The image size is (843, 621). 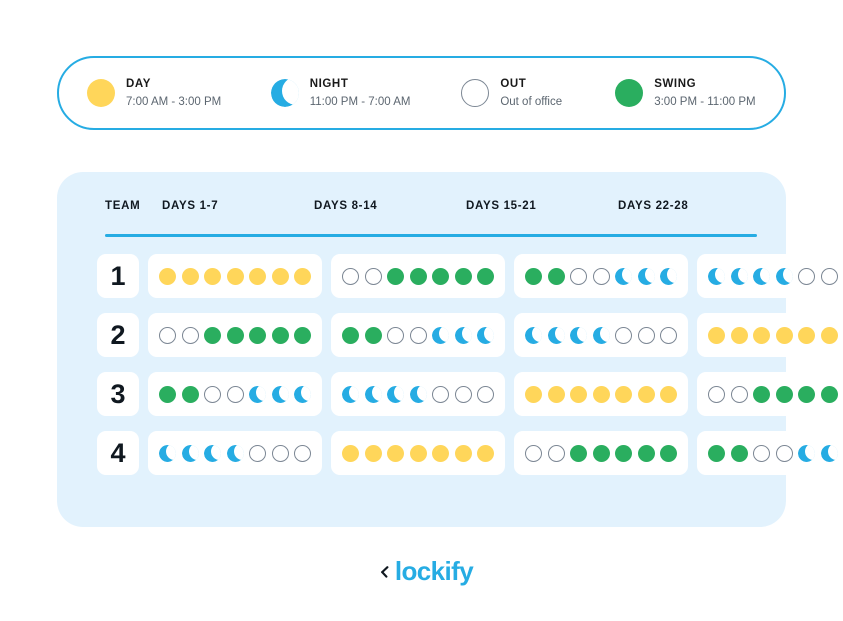 I want to click on table-row: 4, so click(x=470, y=453).